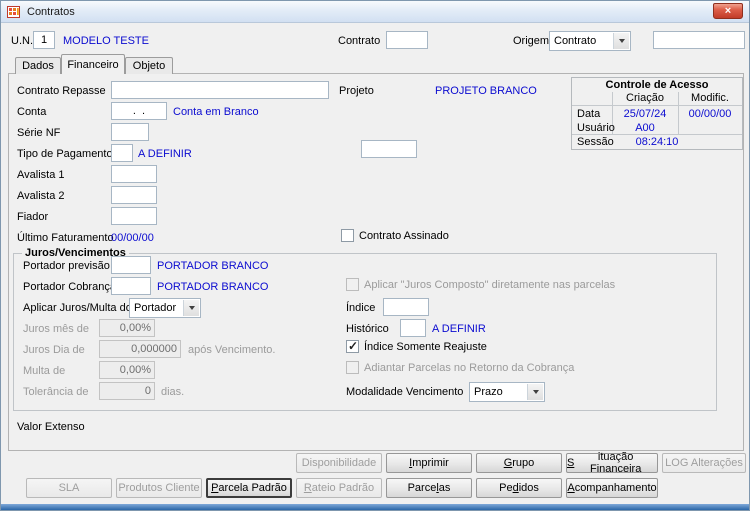 This screenshot has height=511, width=750. I want to click on check-icon: ✓, so click(353, 346).